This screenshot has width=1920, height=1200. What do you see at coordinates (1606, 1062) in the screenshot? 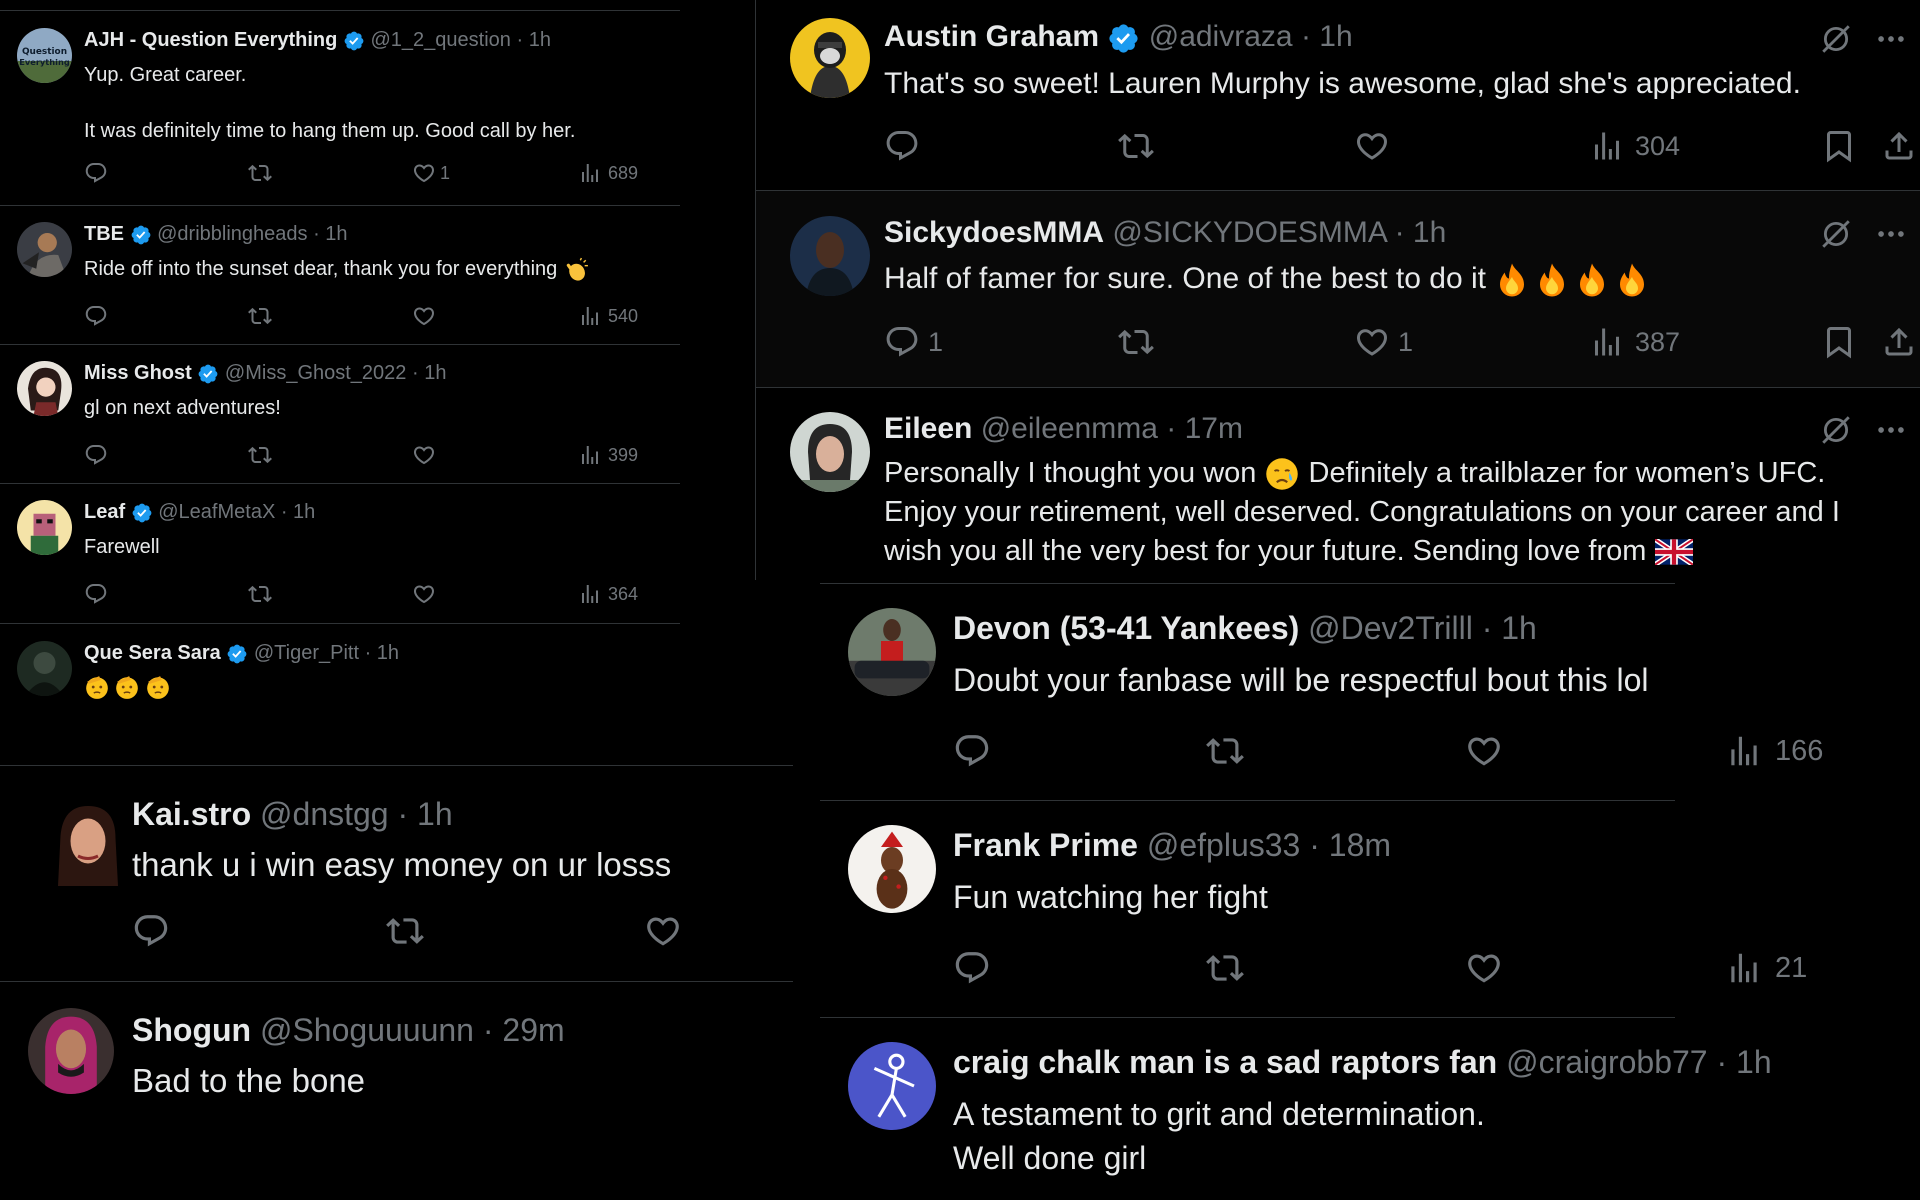
I see `handle: @craigrobb77` at bounding box center [1606, 1062].